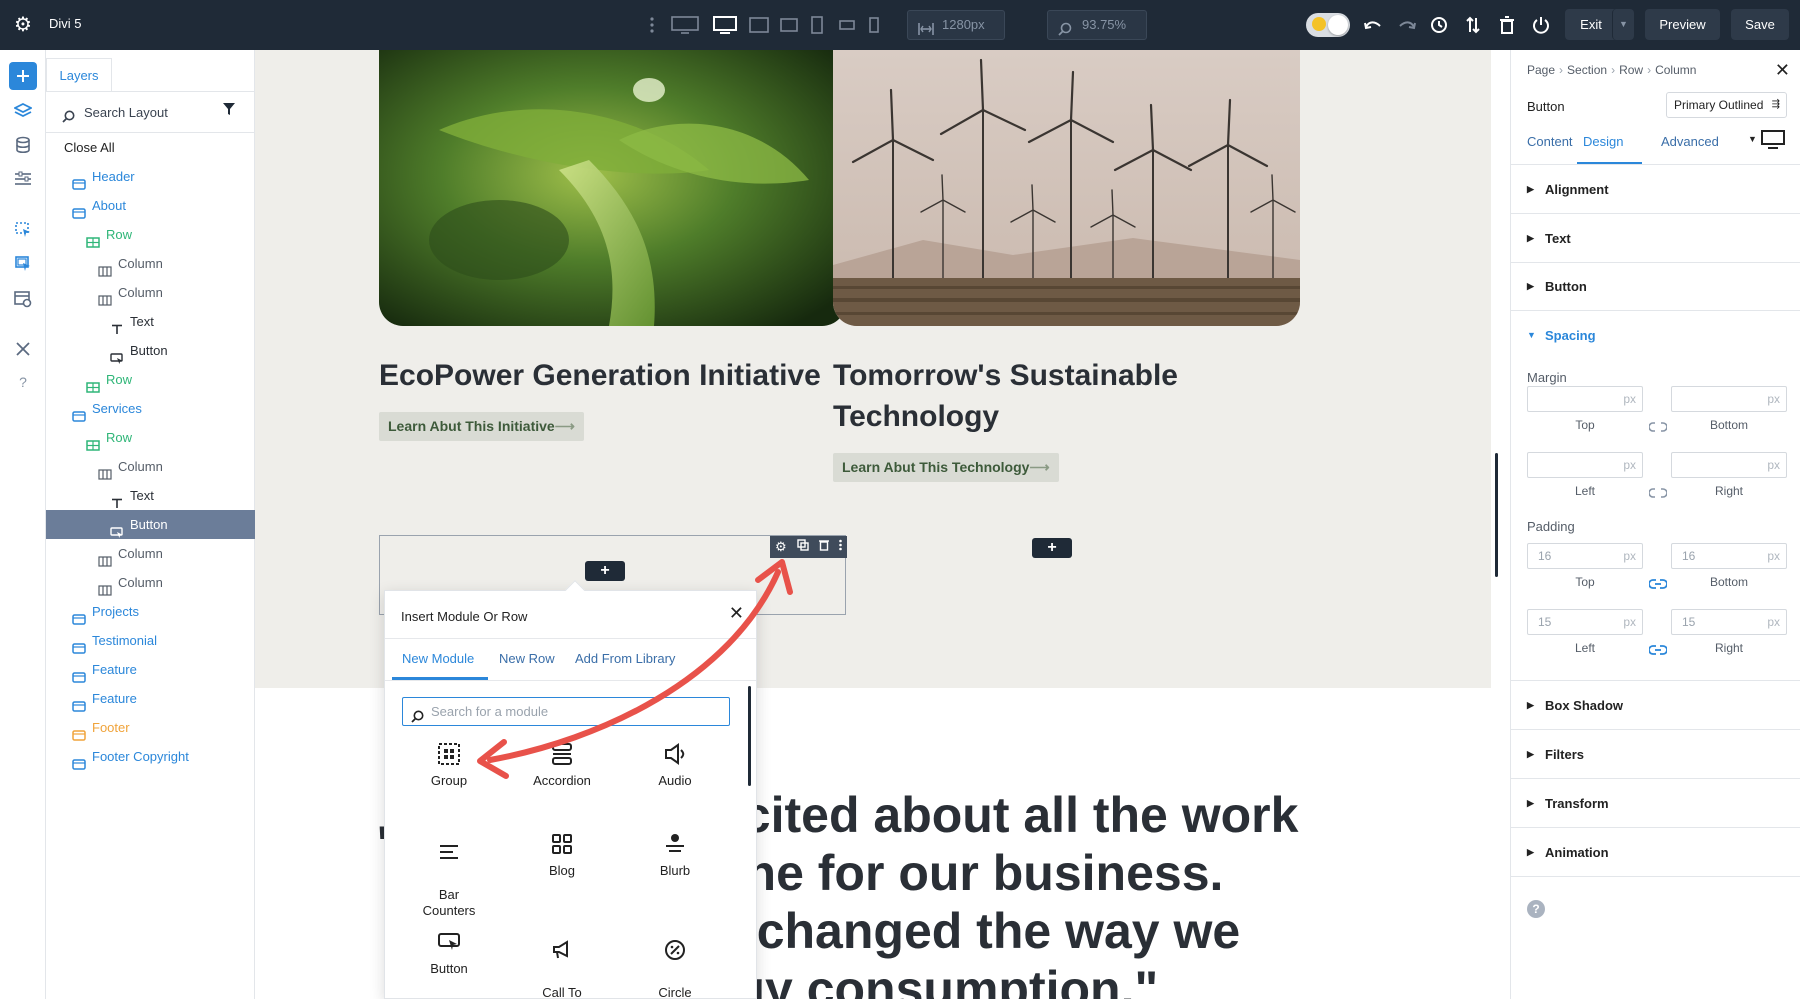  I want to click on settings-gear-icon: ⚙, so click(23, 25).